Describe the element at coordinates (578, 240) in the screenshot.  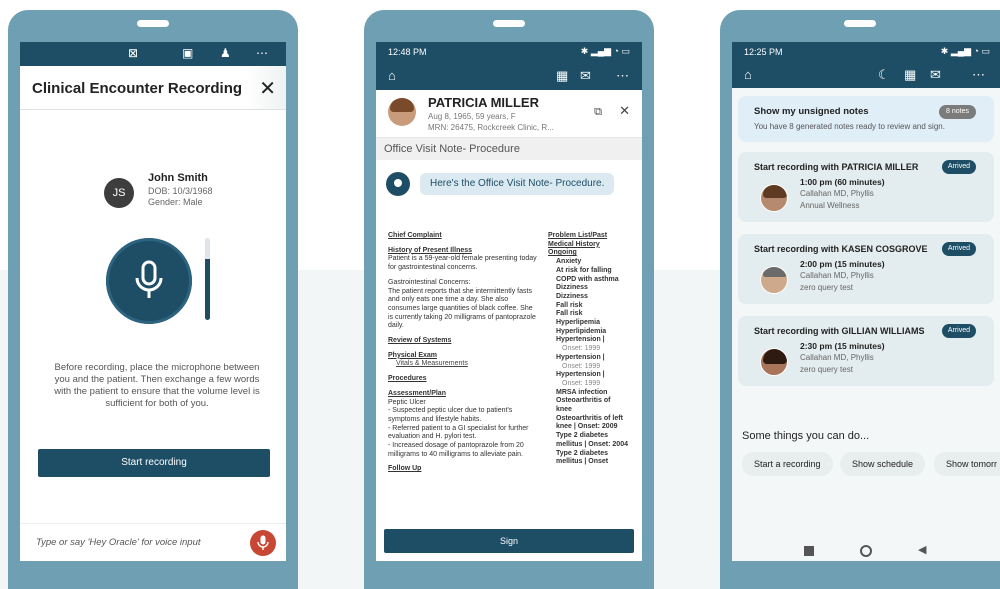
I see `note-heading: Problem List/Past Medical History` at that location.